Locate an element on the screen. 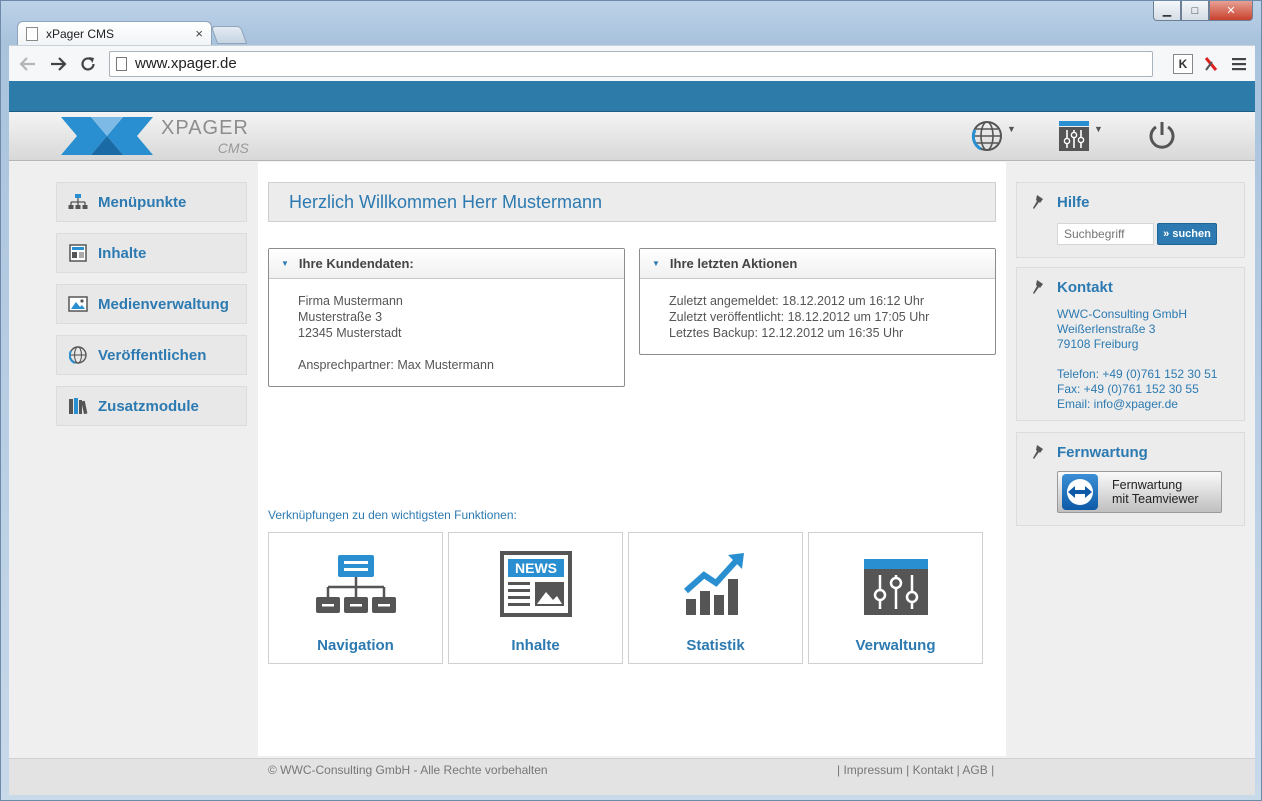 The height and width of the screenshot is (801, 1262). teamviewer-label-line2: mit Teamviewer is located at coordinates (1155, 499).